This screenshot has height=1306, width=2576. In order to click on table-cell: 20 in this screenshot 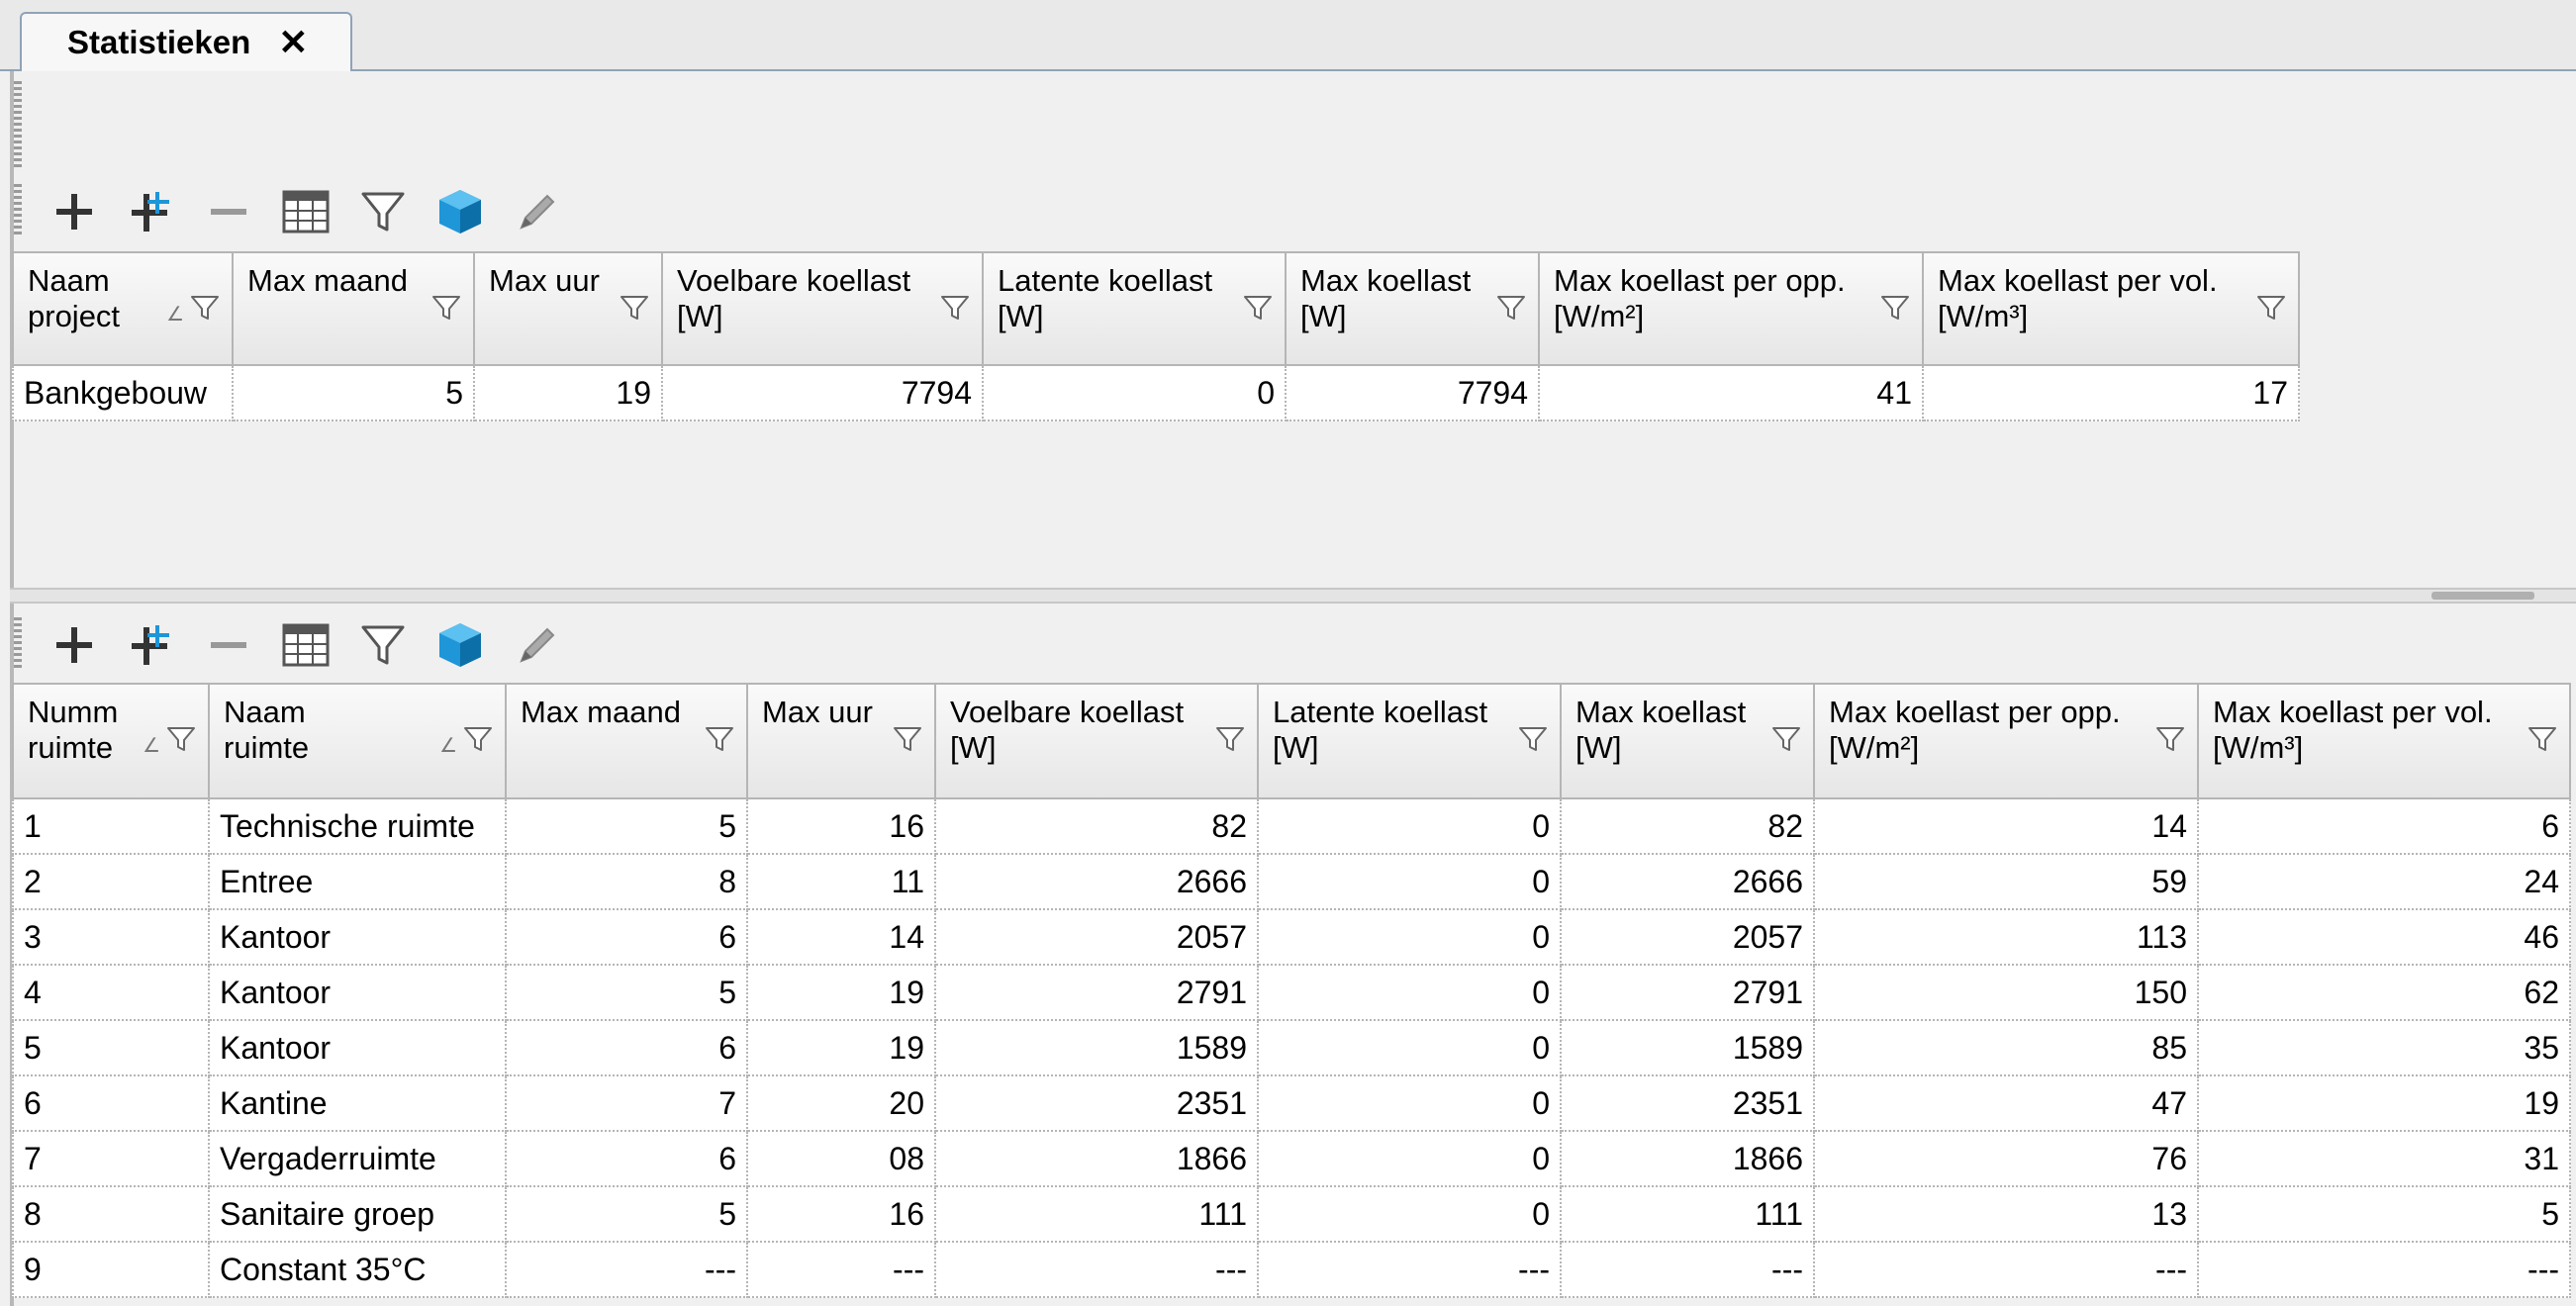, I will do `click(841, 1103)`.